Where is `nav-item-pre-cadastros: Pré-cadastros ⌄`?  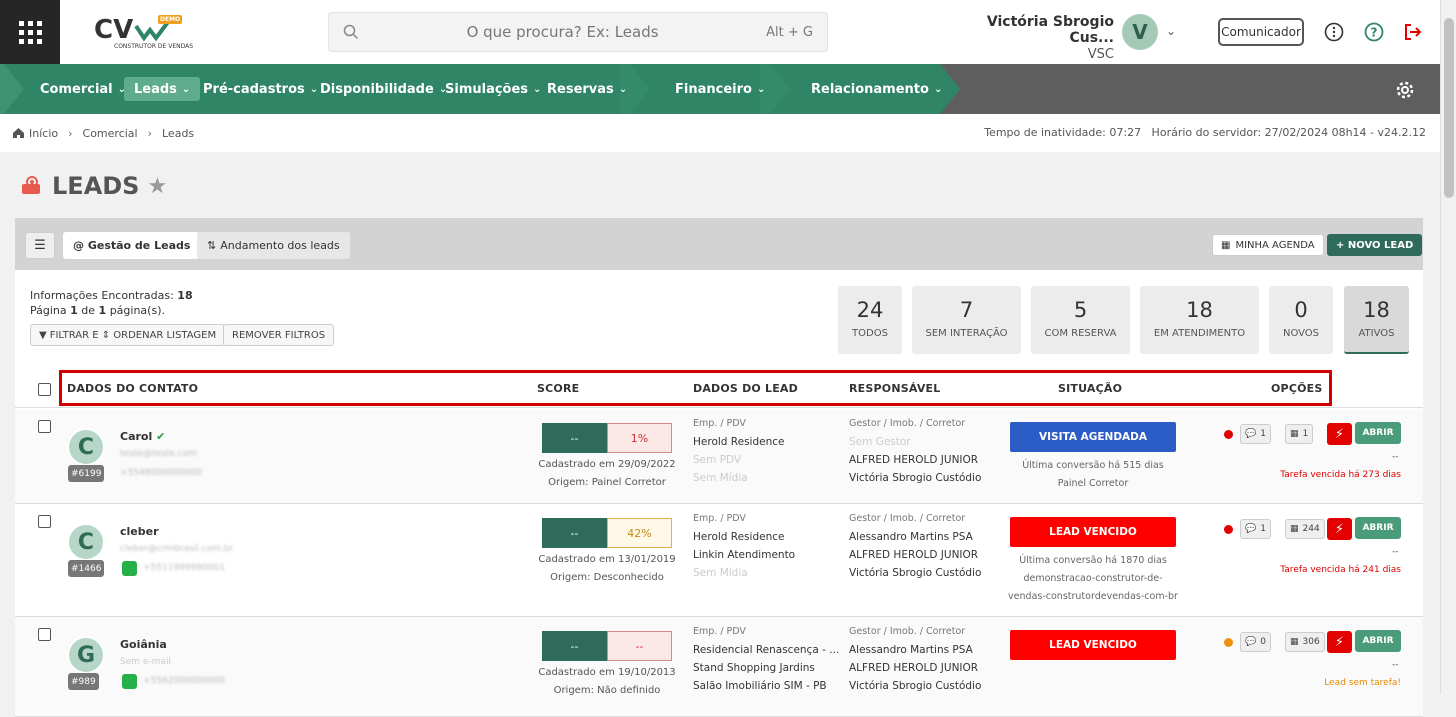
nav-item-pre-cadastros: Pré-cadastros ⌄ is located at coordinates (260, 89).